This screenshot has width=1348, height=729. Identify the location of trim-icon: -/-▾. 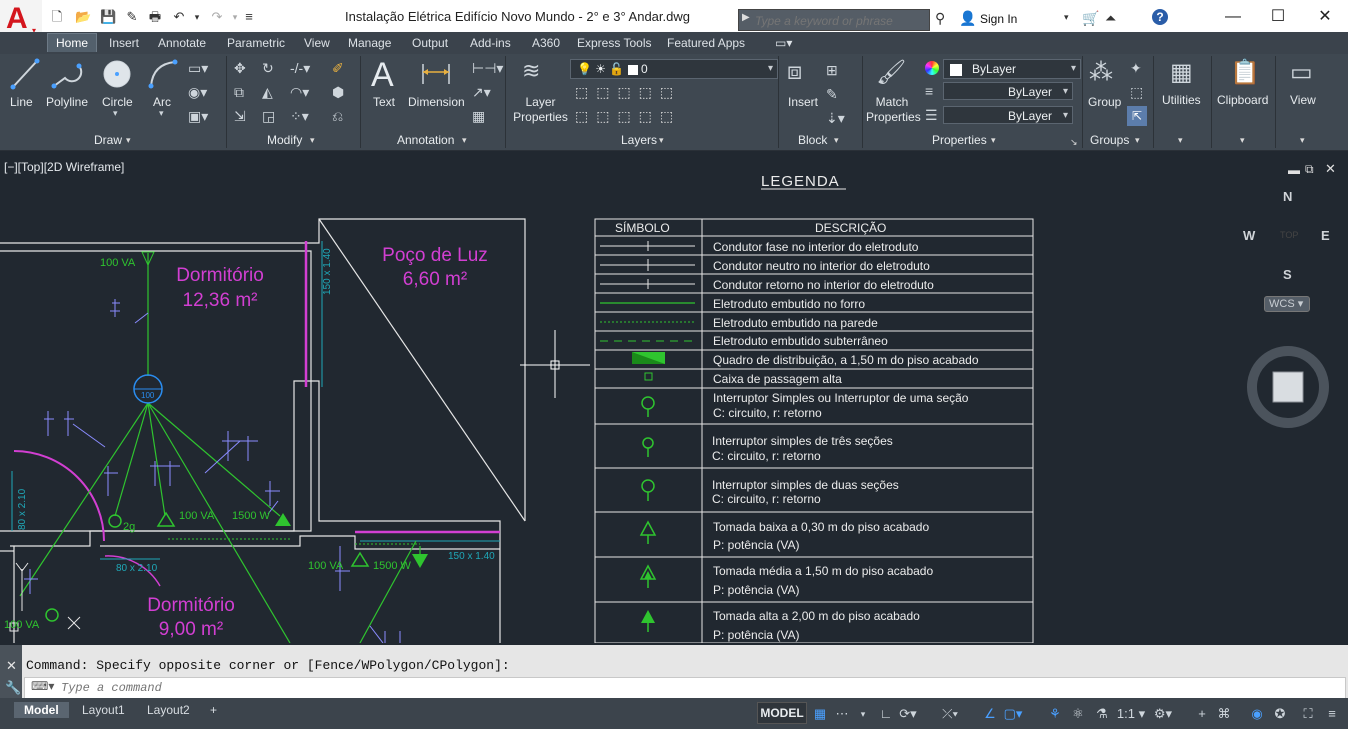
(300, 68).